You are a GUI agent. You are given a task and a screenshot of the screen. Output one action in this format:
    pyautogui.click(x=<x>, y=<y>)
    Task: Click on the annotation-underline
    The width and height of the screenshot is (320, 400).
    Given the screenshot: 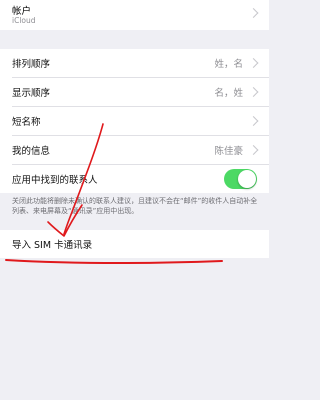 What is the action you would take?
    pyautogui.click(x=114, y=262)
    